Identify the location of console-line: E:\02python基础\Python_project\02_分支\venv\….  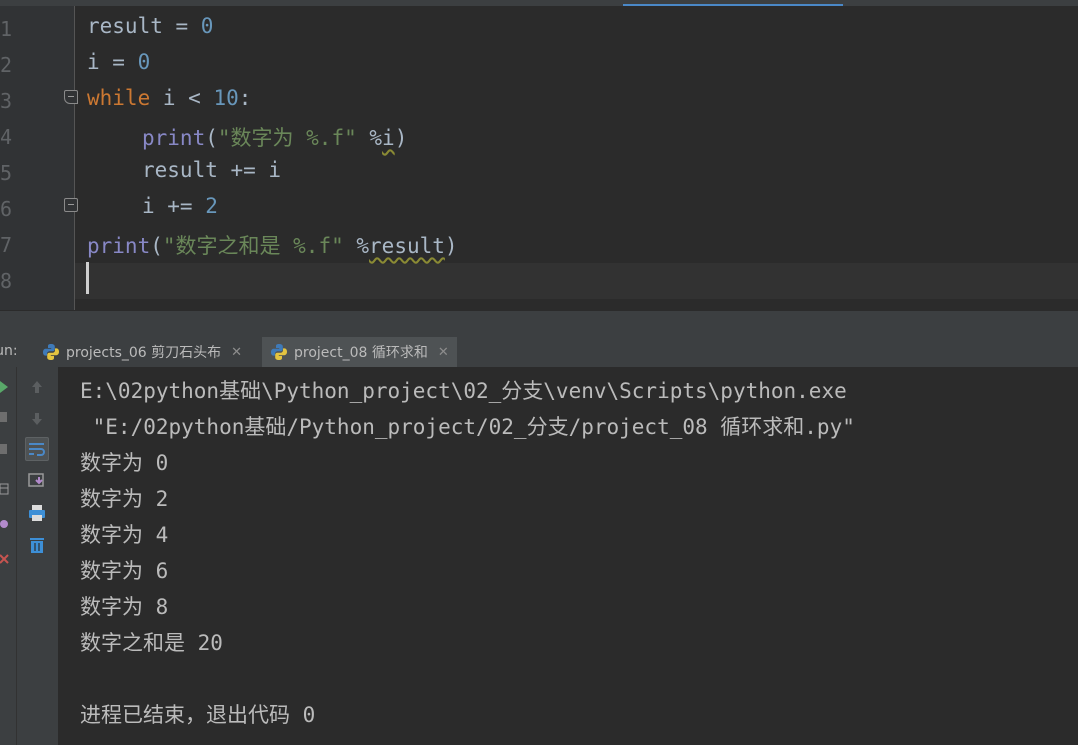
(463, 391).